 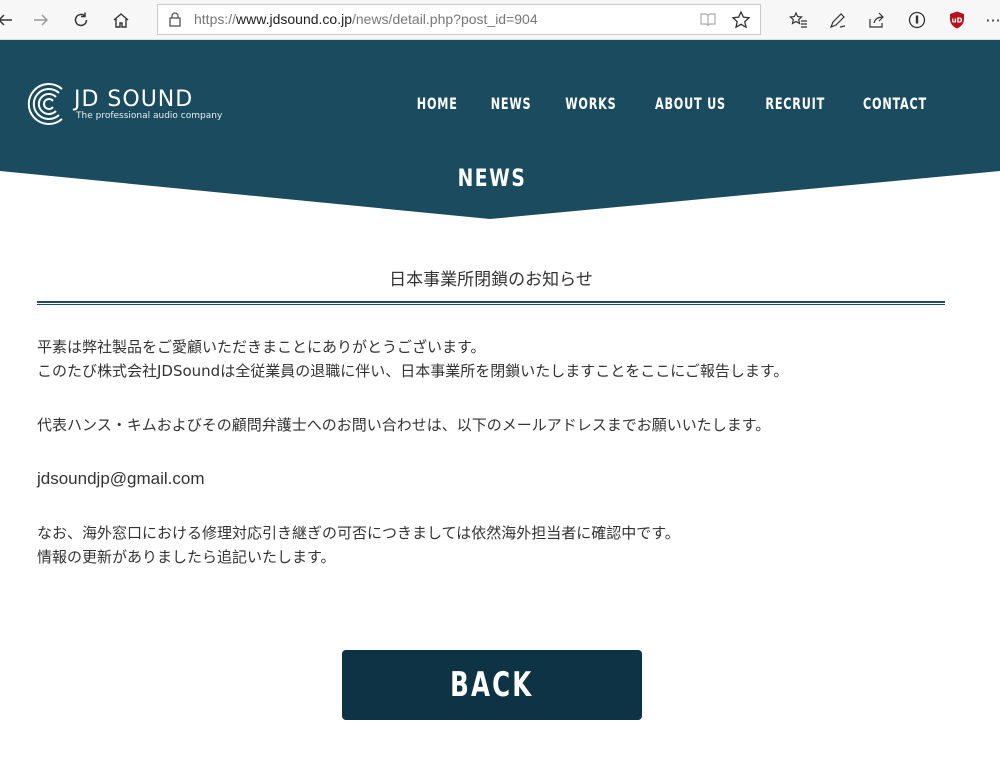 I want to click on reading-view-icon, so click(x=708, y=20).